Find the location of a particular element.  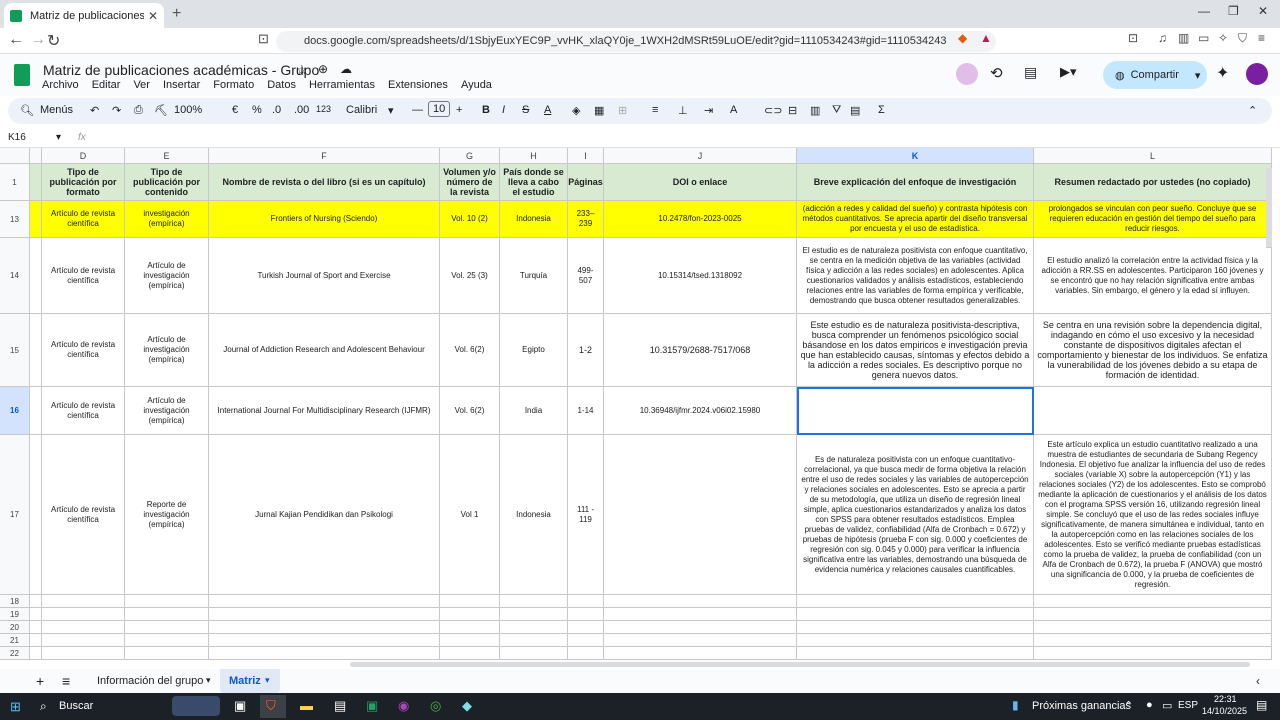

cell-i-16: 1-14 is located at coordinates (586, 411).